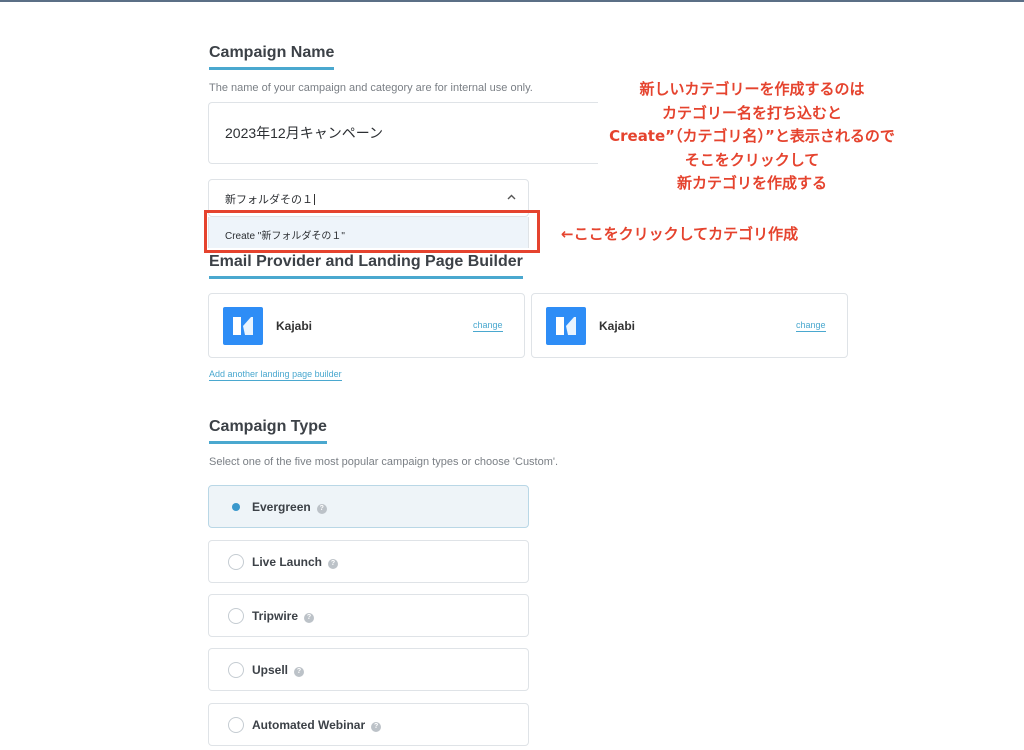 This screenshot has width=1024, height=750. I want to click on annotation-line: 新しいカテゴリーを作成するのは, so click(752, 89).